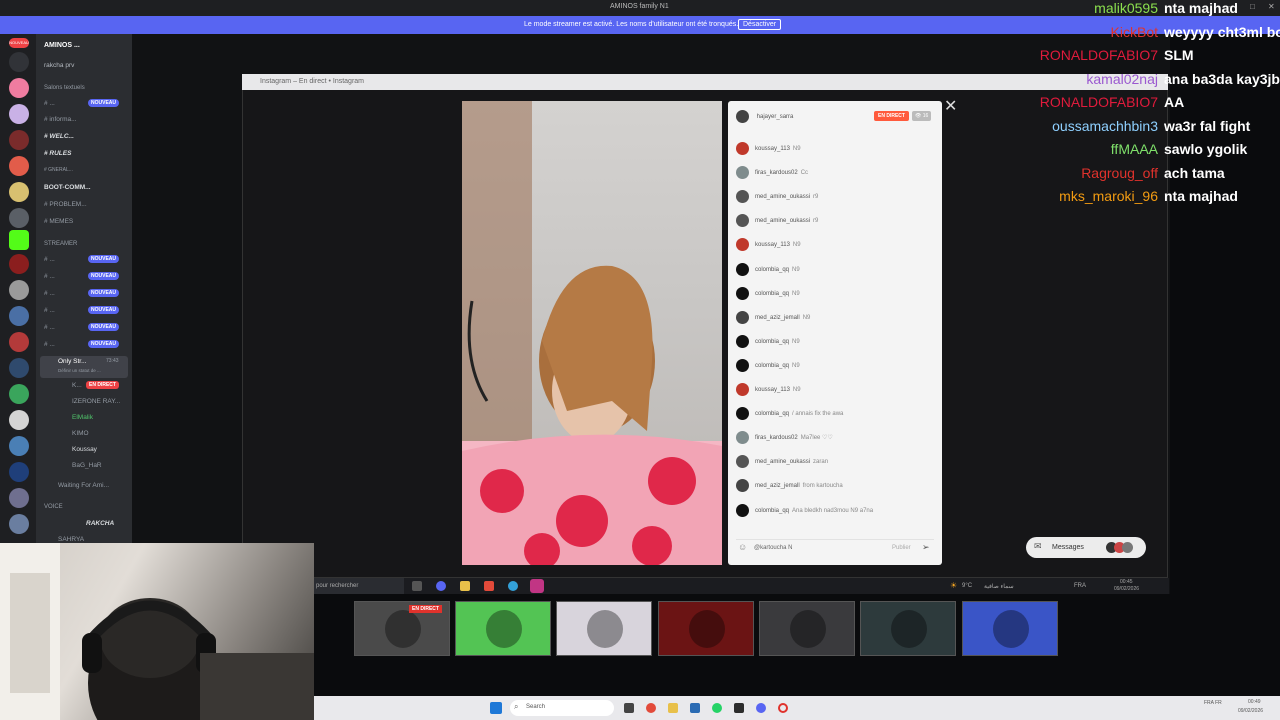  I want to click on voice-user: ElMalik, so click(82, 417).